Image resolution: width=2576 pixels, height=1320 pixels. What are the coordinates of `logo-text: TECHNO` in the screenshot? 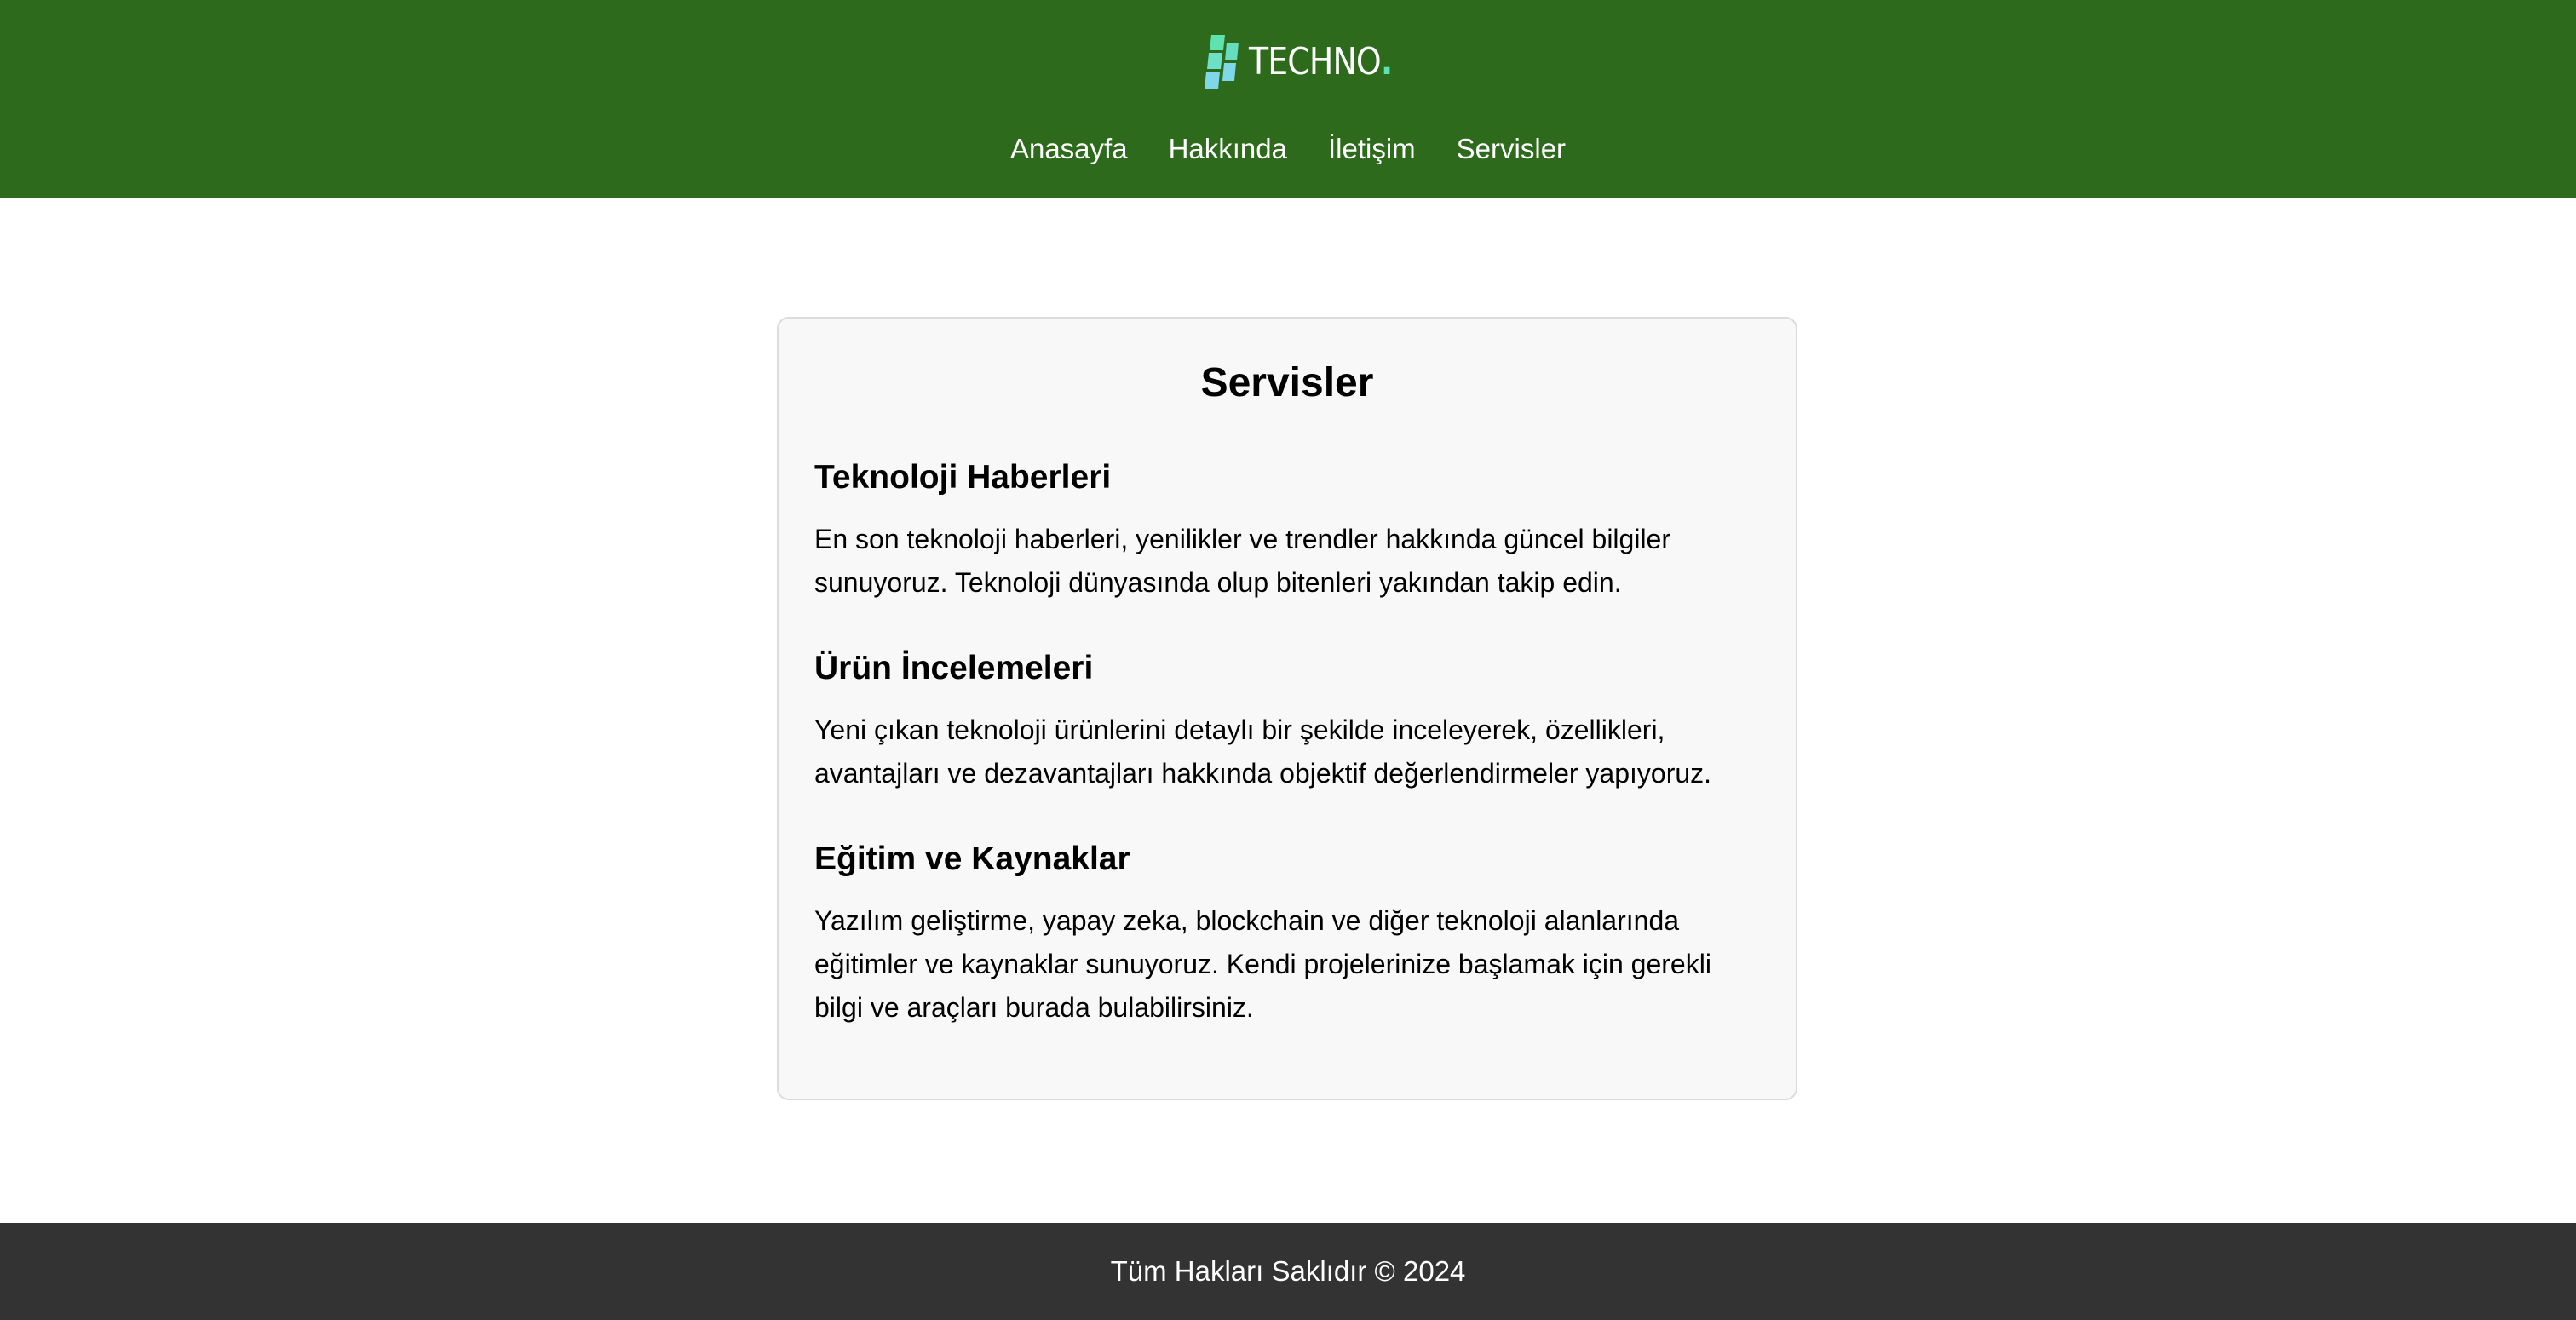 It's located at (1315, 61).